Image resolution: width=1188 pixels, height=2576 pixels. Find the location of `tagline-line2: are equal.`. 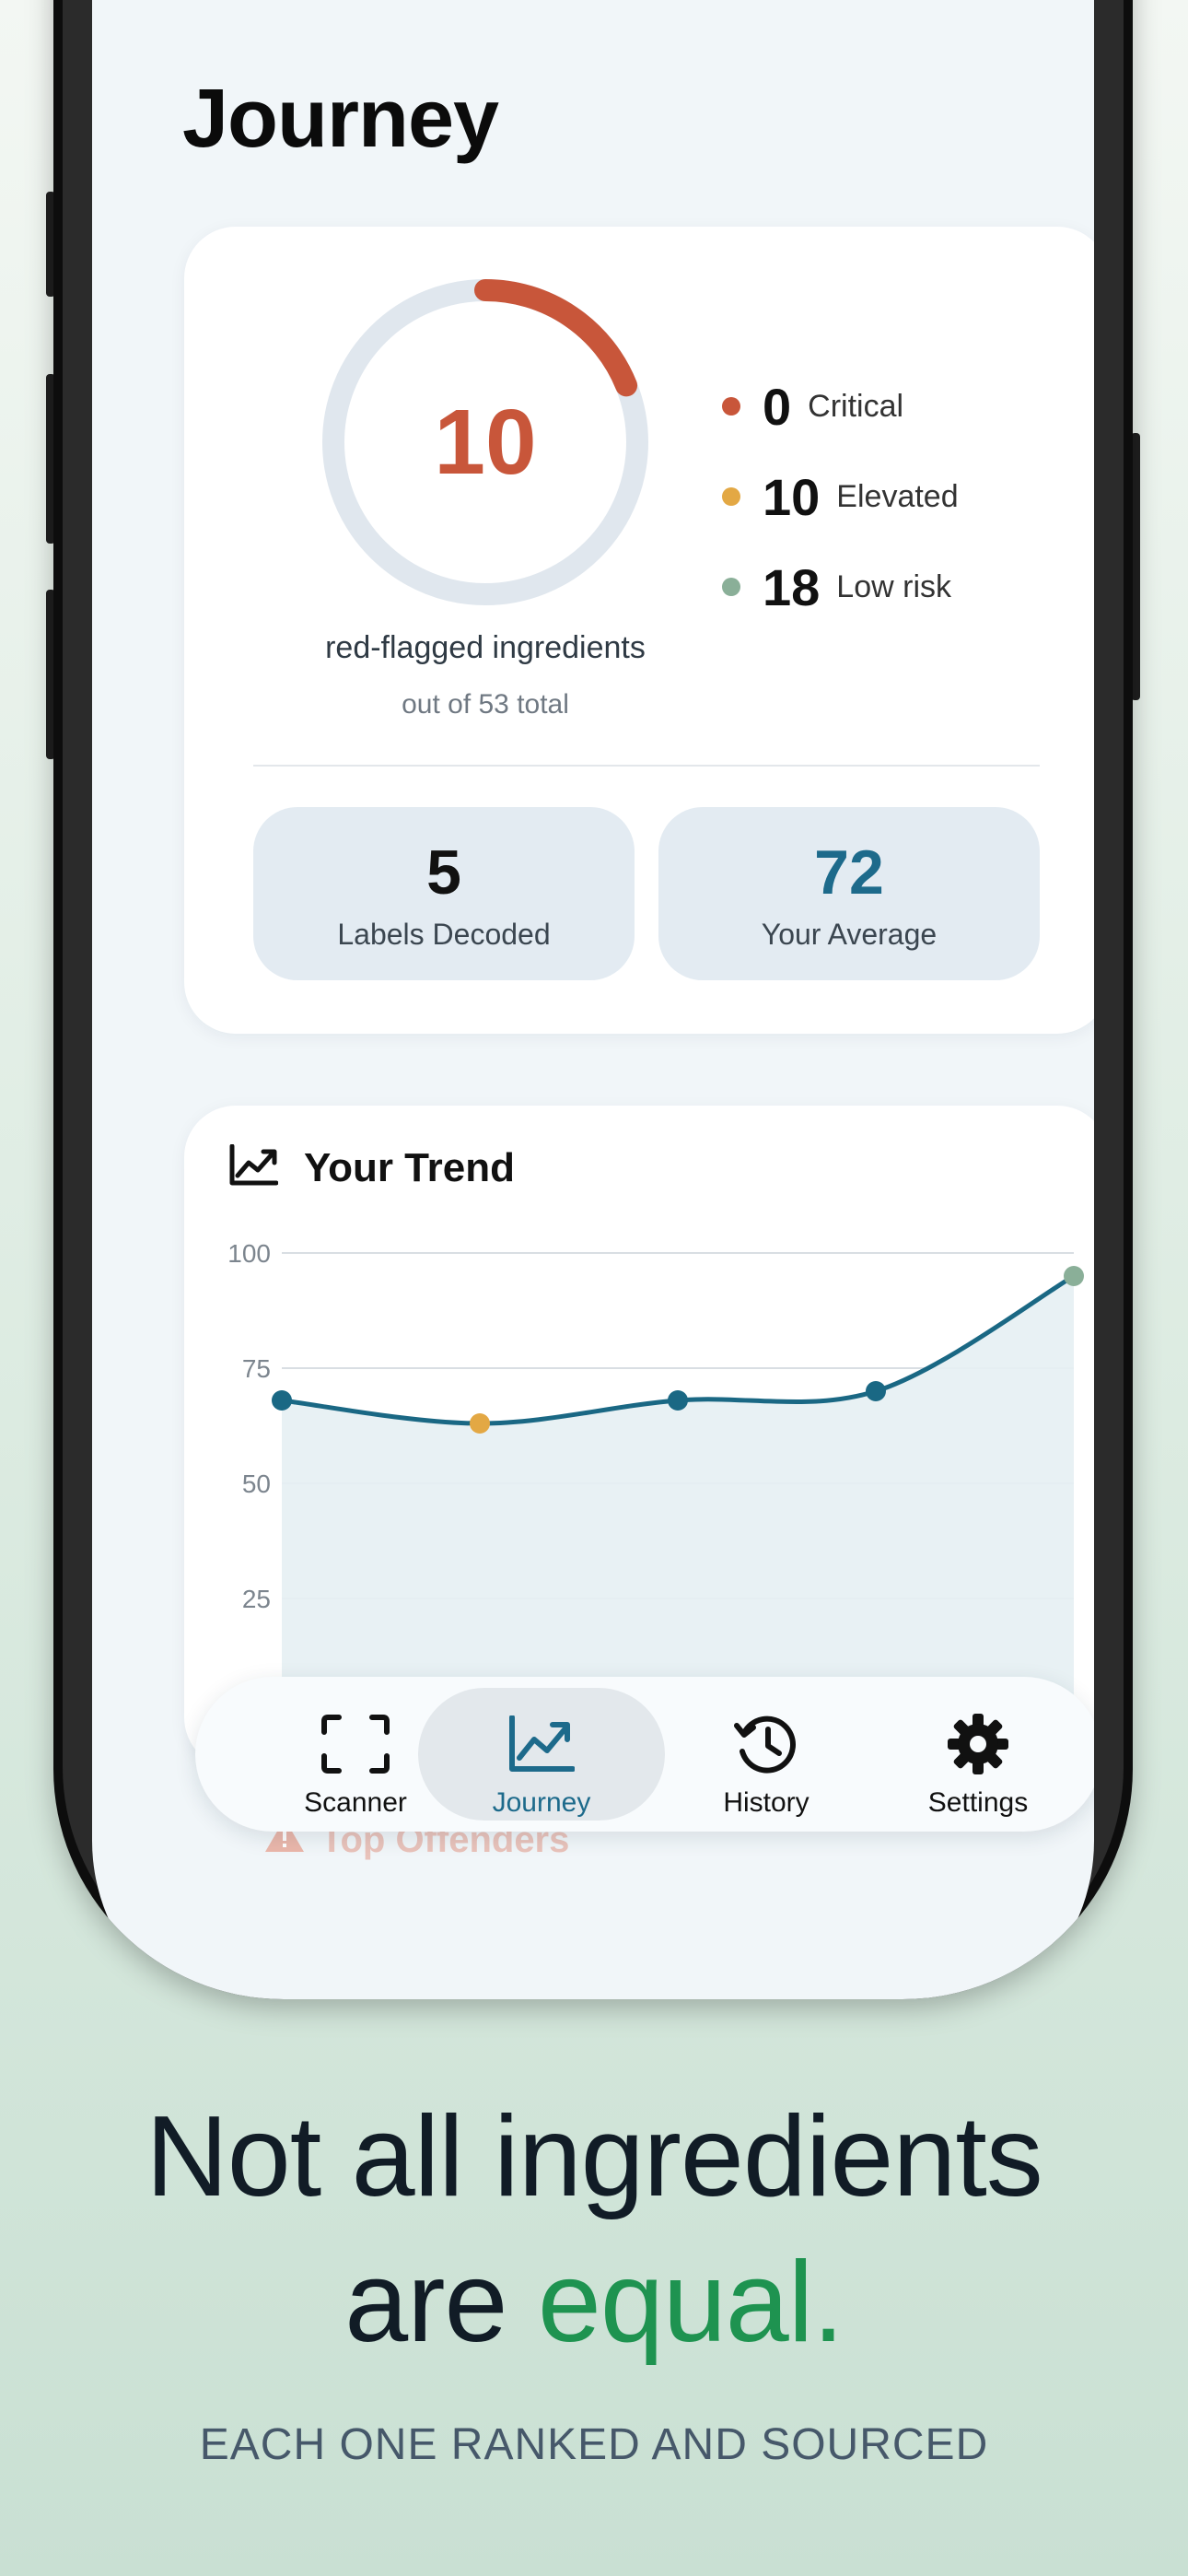

tagline-line2: are equal. is located at coordinates (594, 2302).